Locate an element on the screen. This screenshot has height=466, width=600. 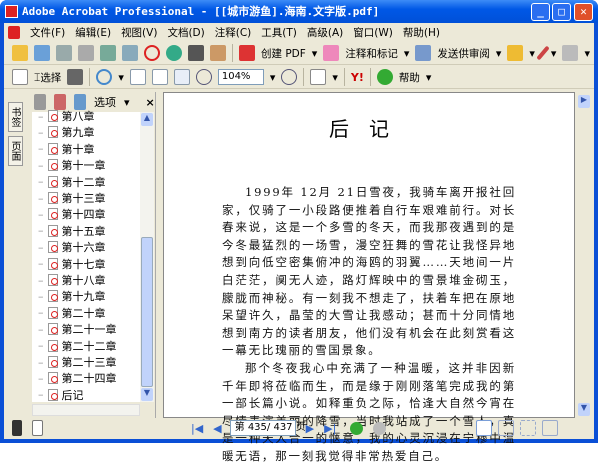
actual-size-icon is located at coordinates (137, 77).